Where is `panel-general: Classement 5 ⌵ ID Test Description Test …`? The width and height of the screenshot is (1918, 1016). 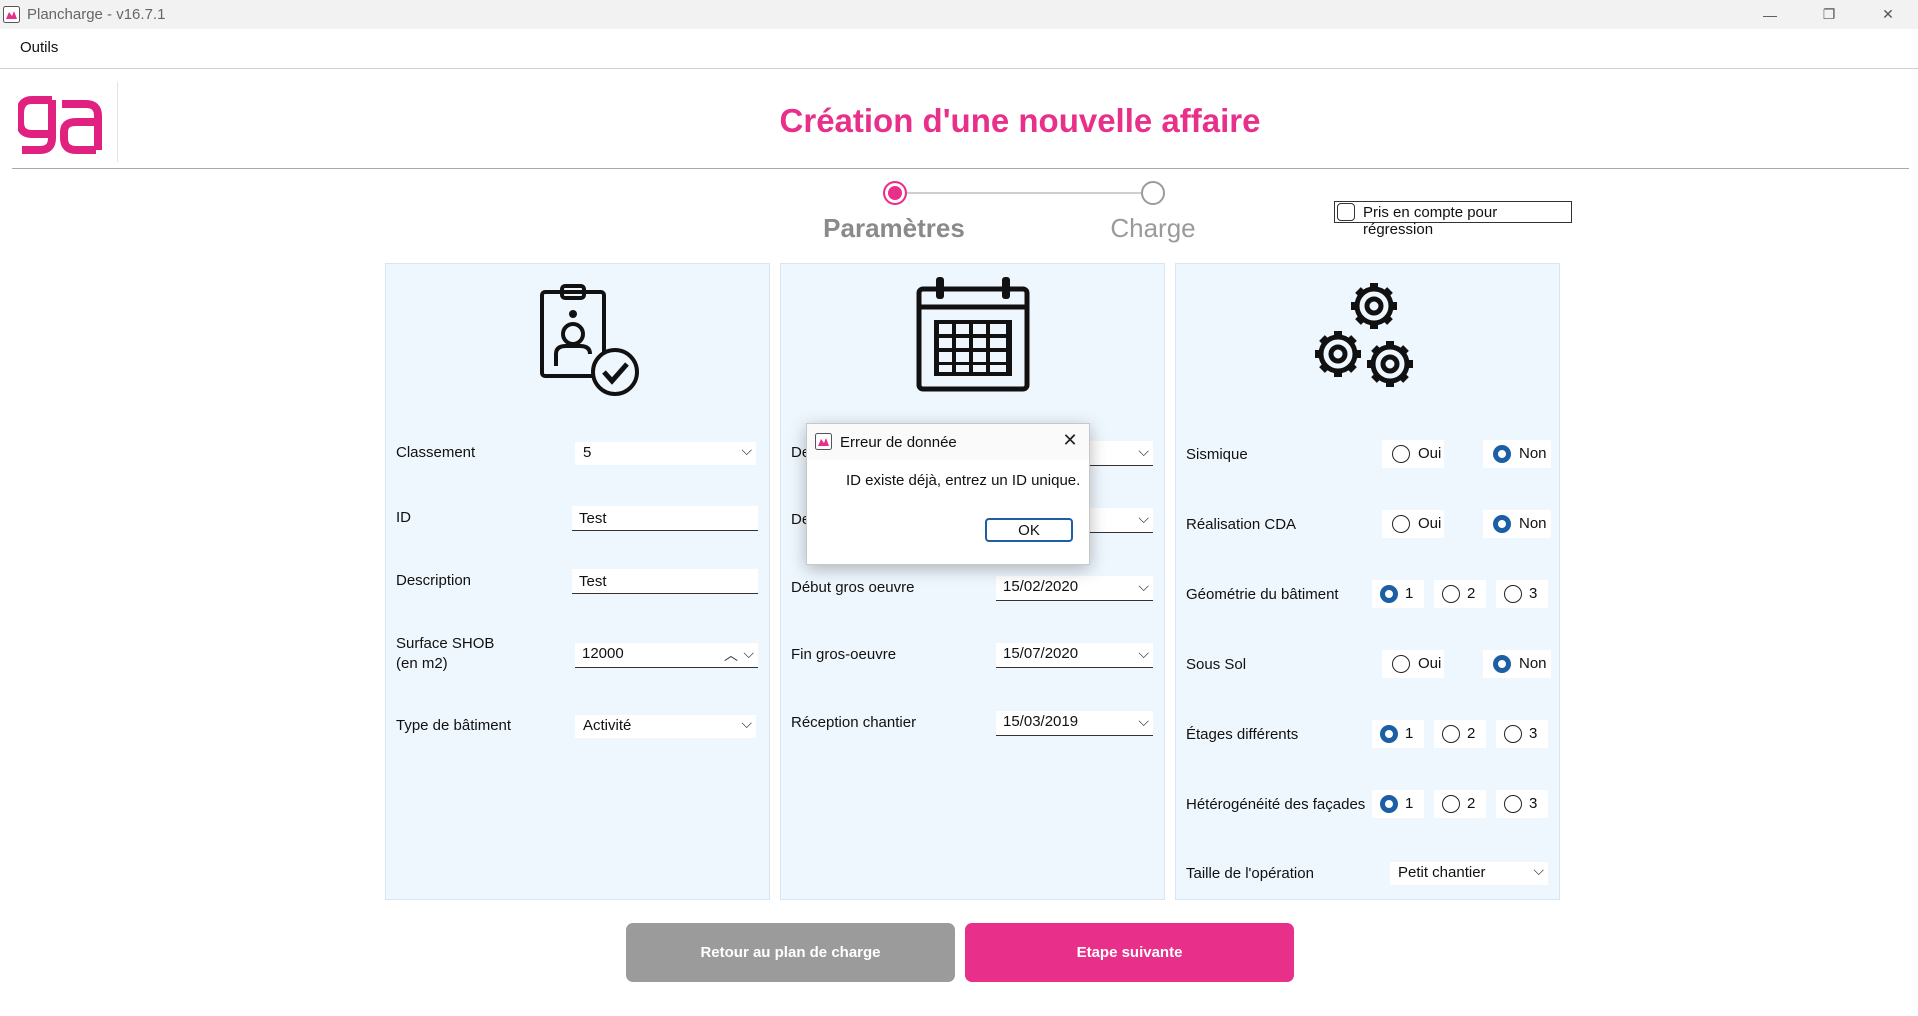
panel-general: Classement 5 ⌵ ID Test Description Test … is located at coordinates (577, 581).